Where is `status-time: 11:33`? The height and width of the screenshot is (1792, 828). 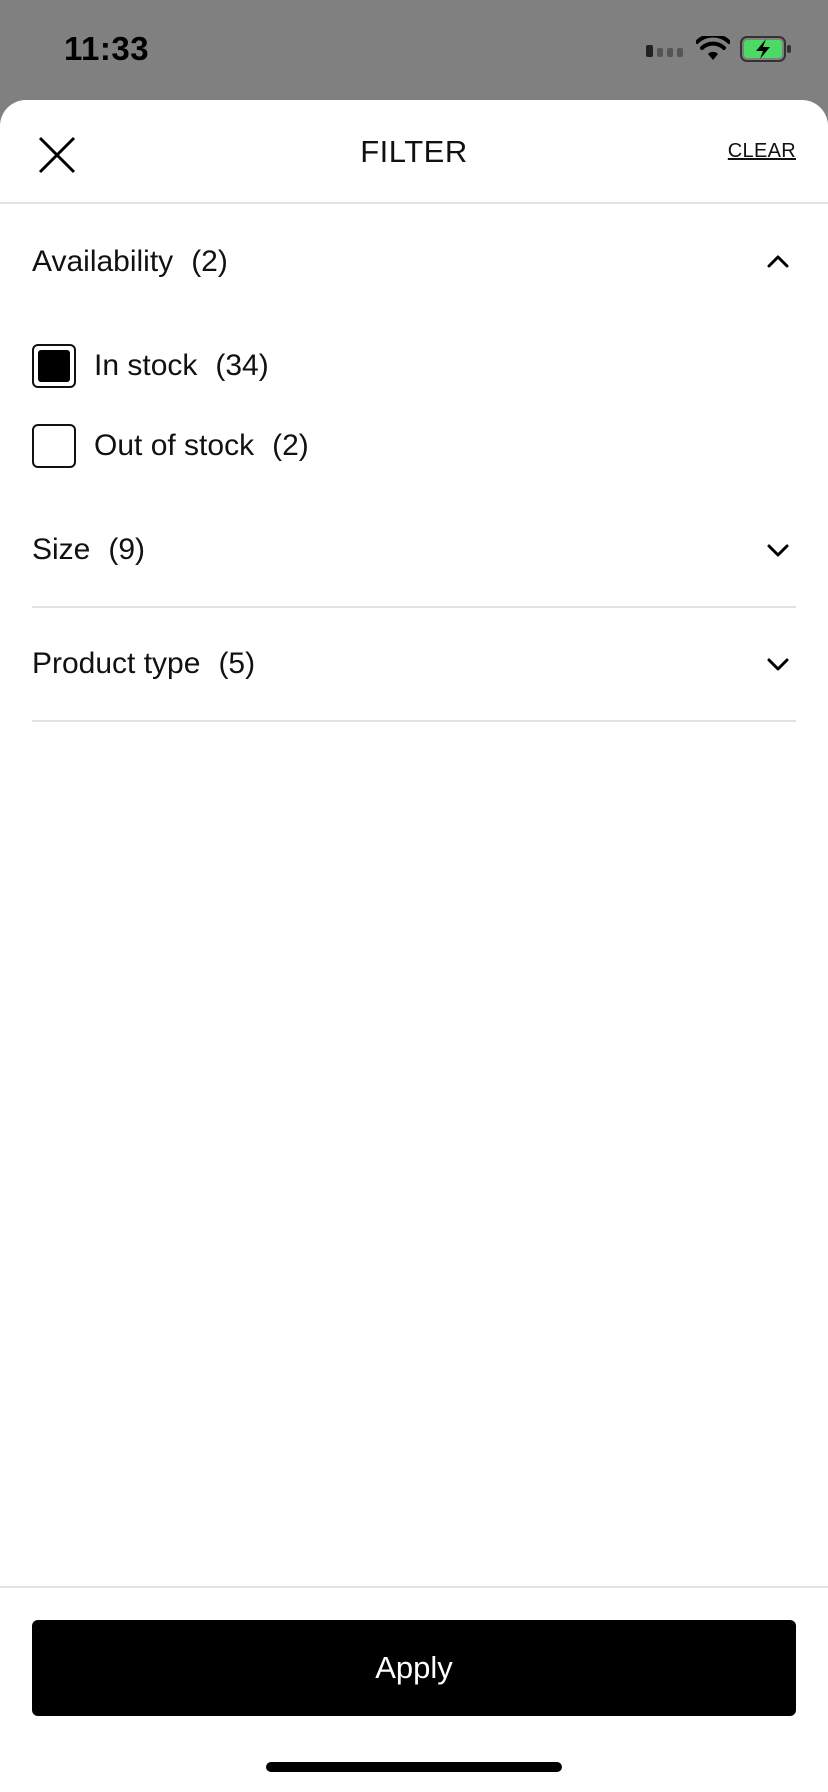
status-time: 11:33 is located at coordinates (107, 48).